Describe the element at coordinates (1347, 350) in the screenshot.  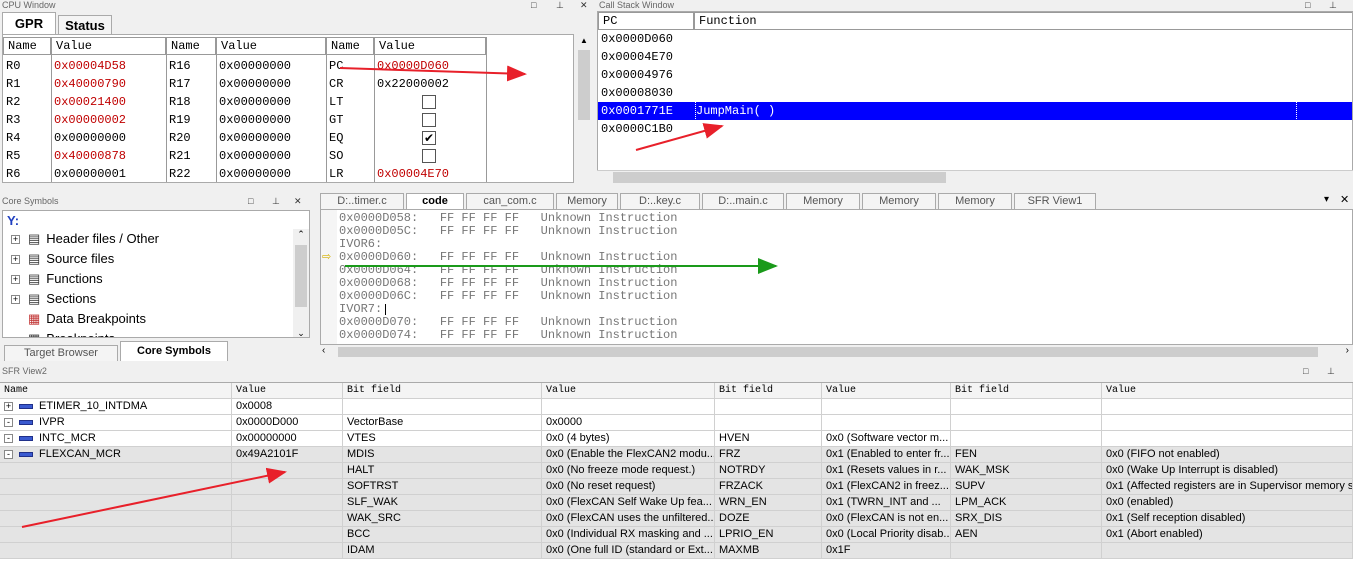
I see `chevron-right-icon: ›` at that location.